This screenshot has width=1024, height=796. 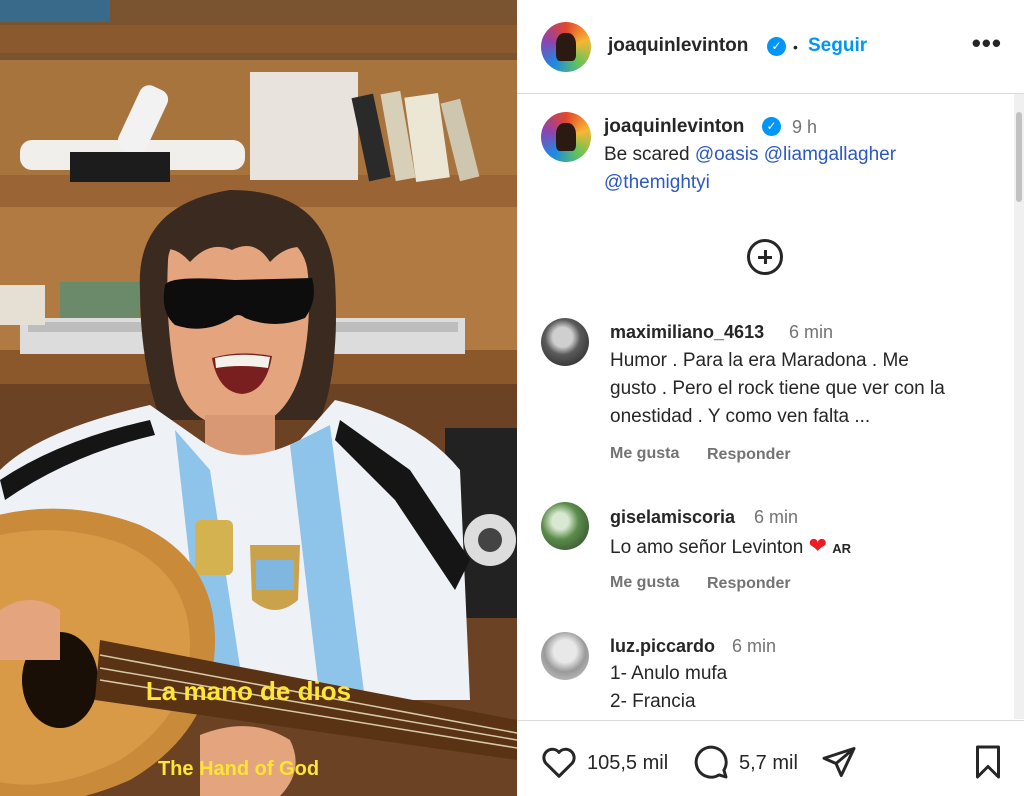 What do you see at coordinates (818, 545) in the screenshot?
I see `heart-emoji-icon: ❤` at bounding box center [818, 545].